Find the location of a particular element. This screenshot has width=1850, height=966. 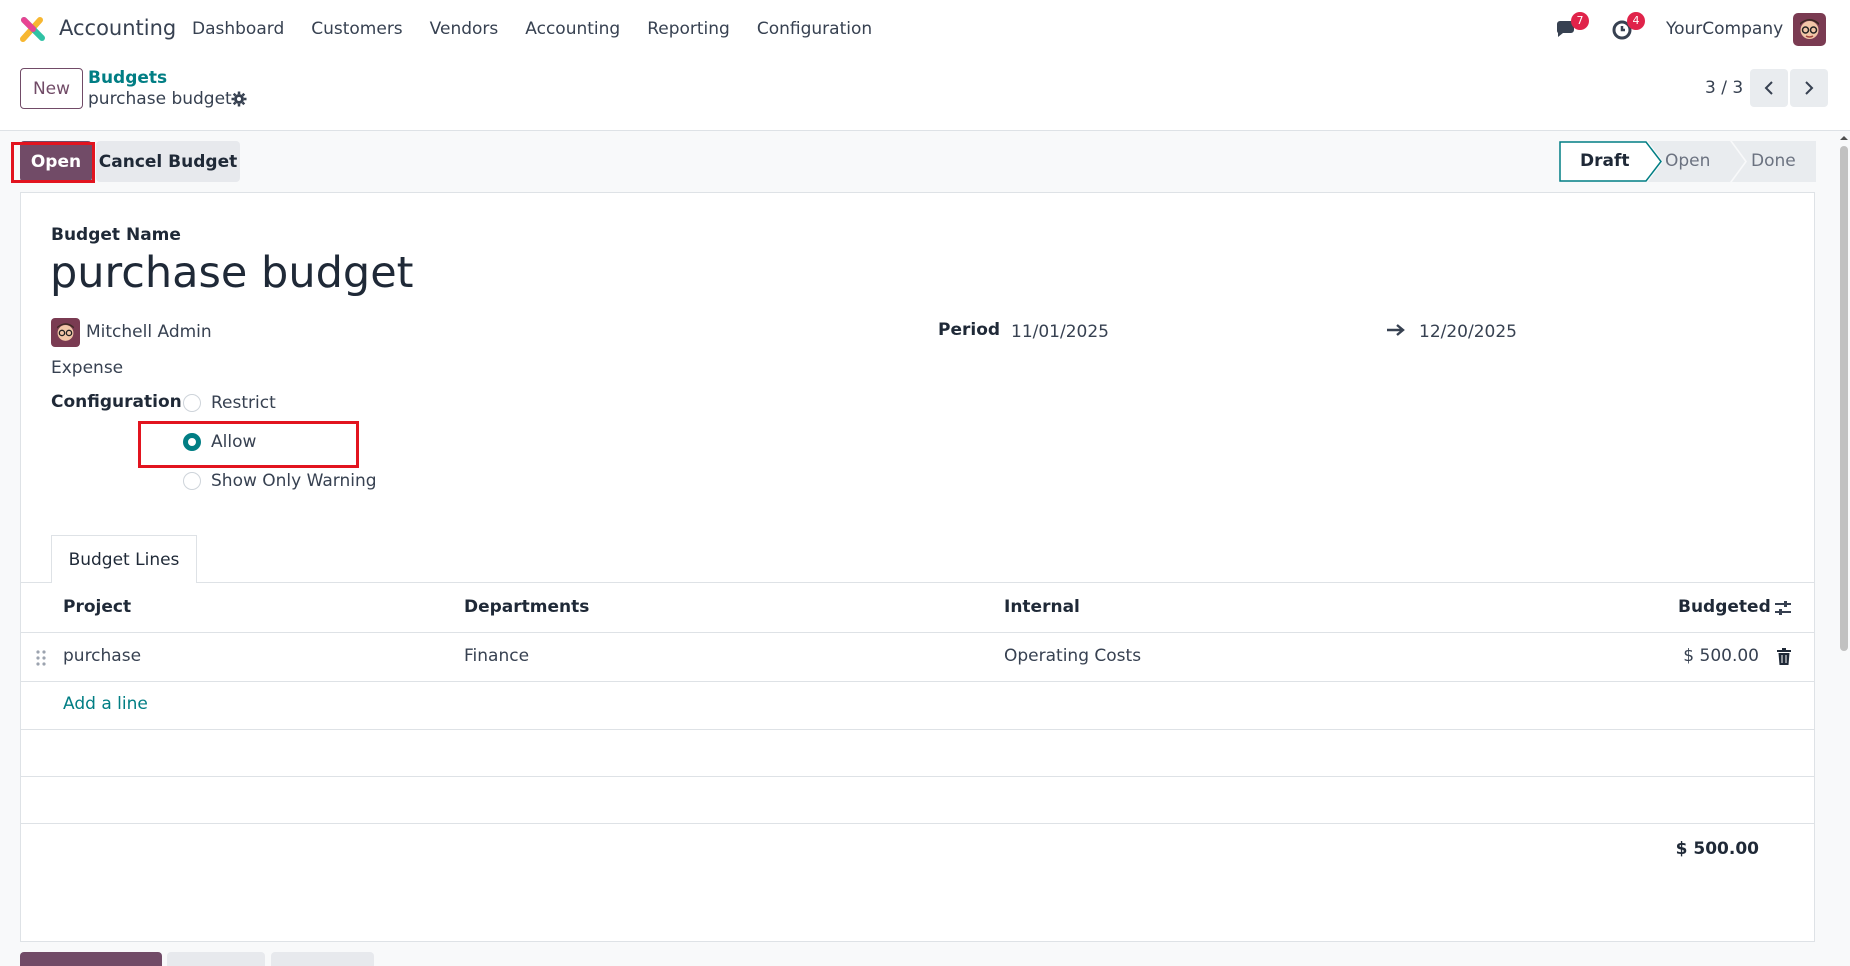

menu-reporting: Reporting is located at coordinates (688, 29).